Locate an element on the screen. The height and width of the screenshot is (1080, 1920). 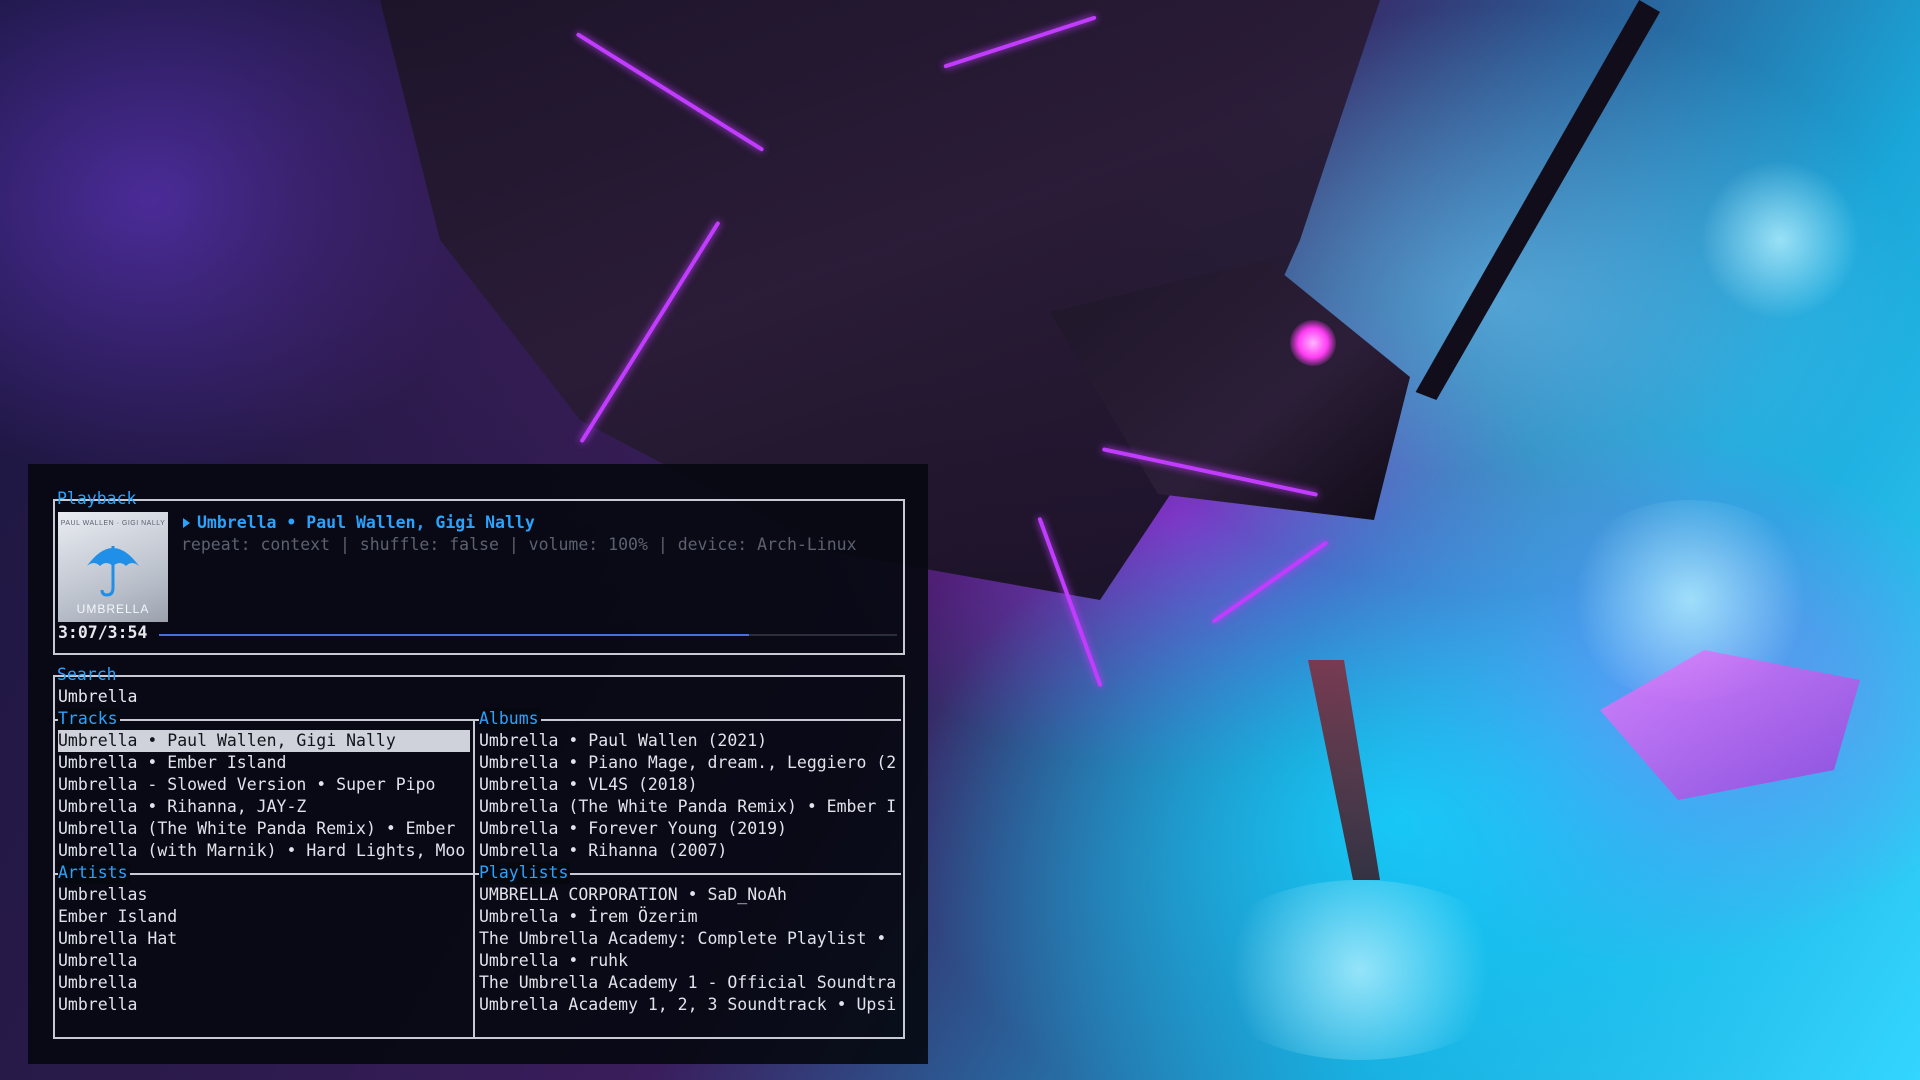
artist-item: Umbrella Hat is located at coordinates (264, 939).